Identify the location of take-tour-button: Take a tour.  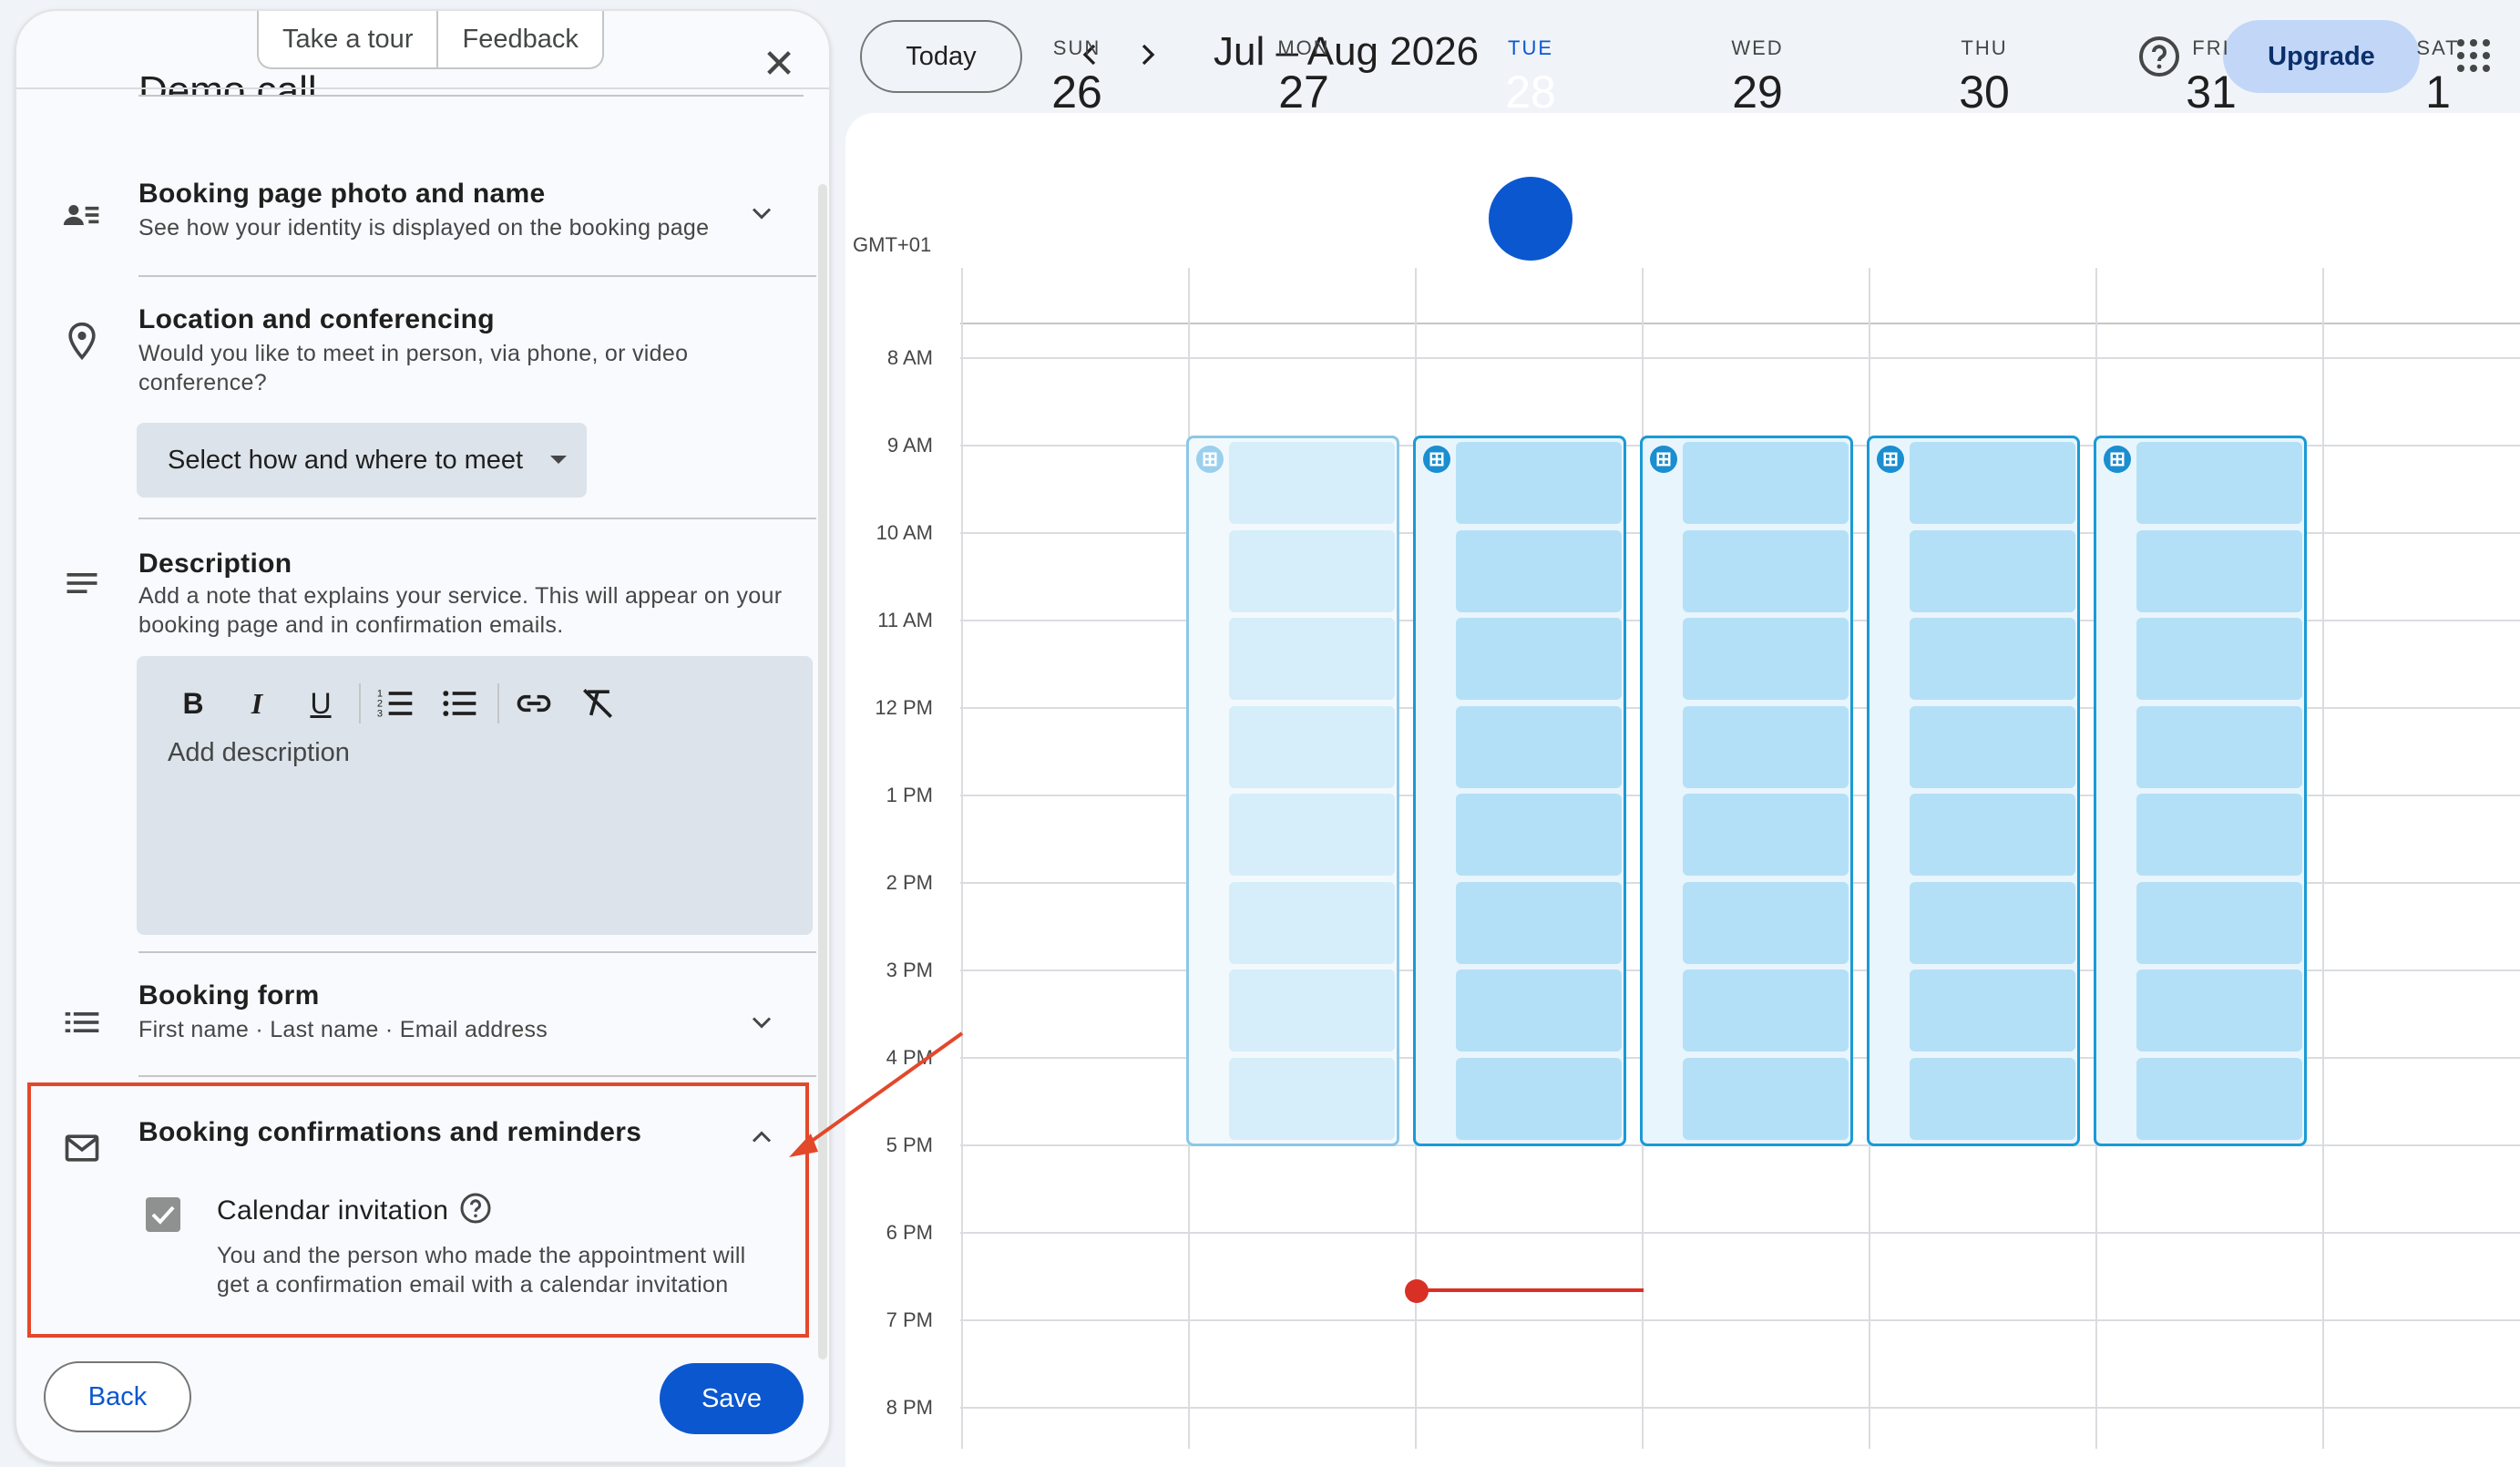
(348, 39).